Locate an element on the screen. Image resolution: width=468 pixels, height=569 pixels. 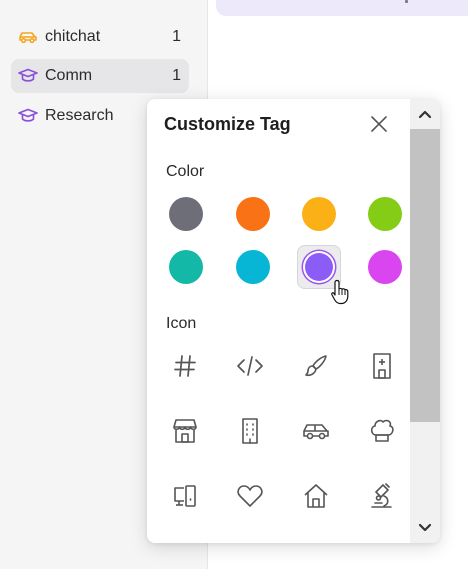
sidebar-item-comm: Comm 1 is located at coordinates (100, 76).